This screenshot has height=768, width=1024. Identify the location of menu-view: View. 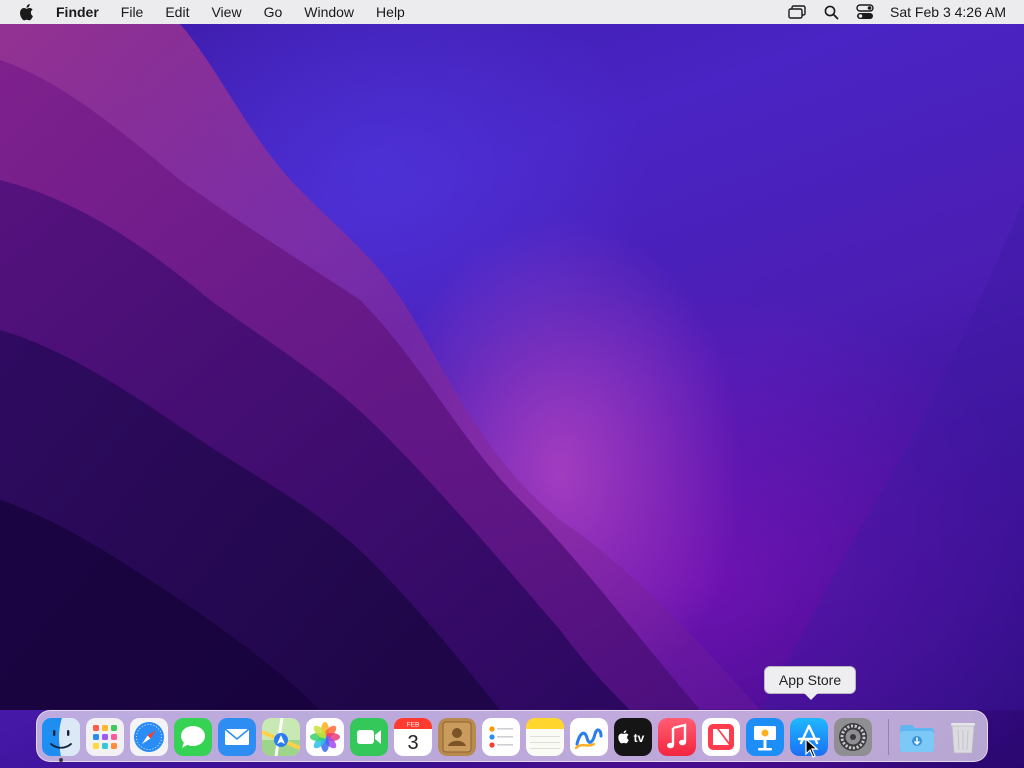
(226, 12).